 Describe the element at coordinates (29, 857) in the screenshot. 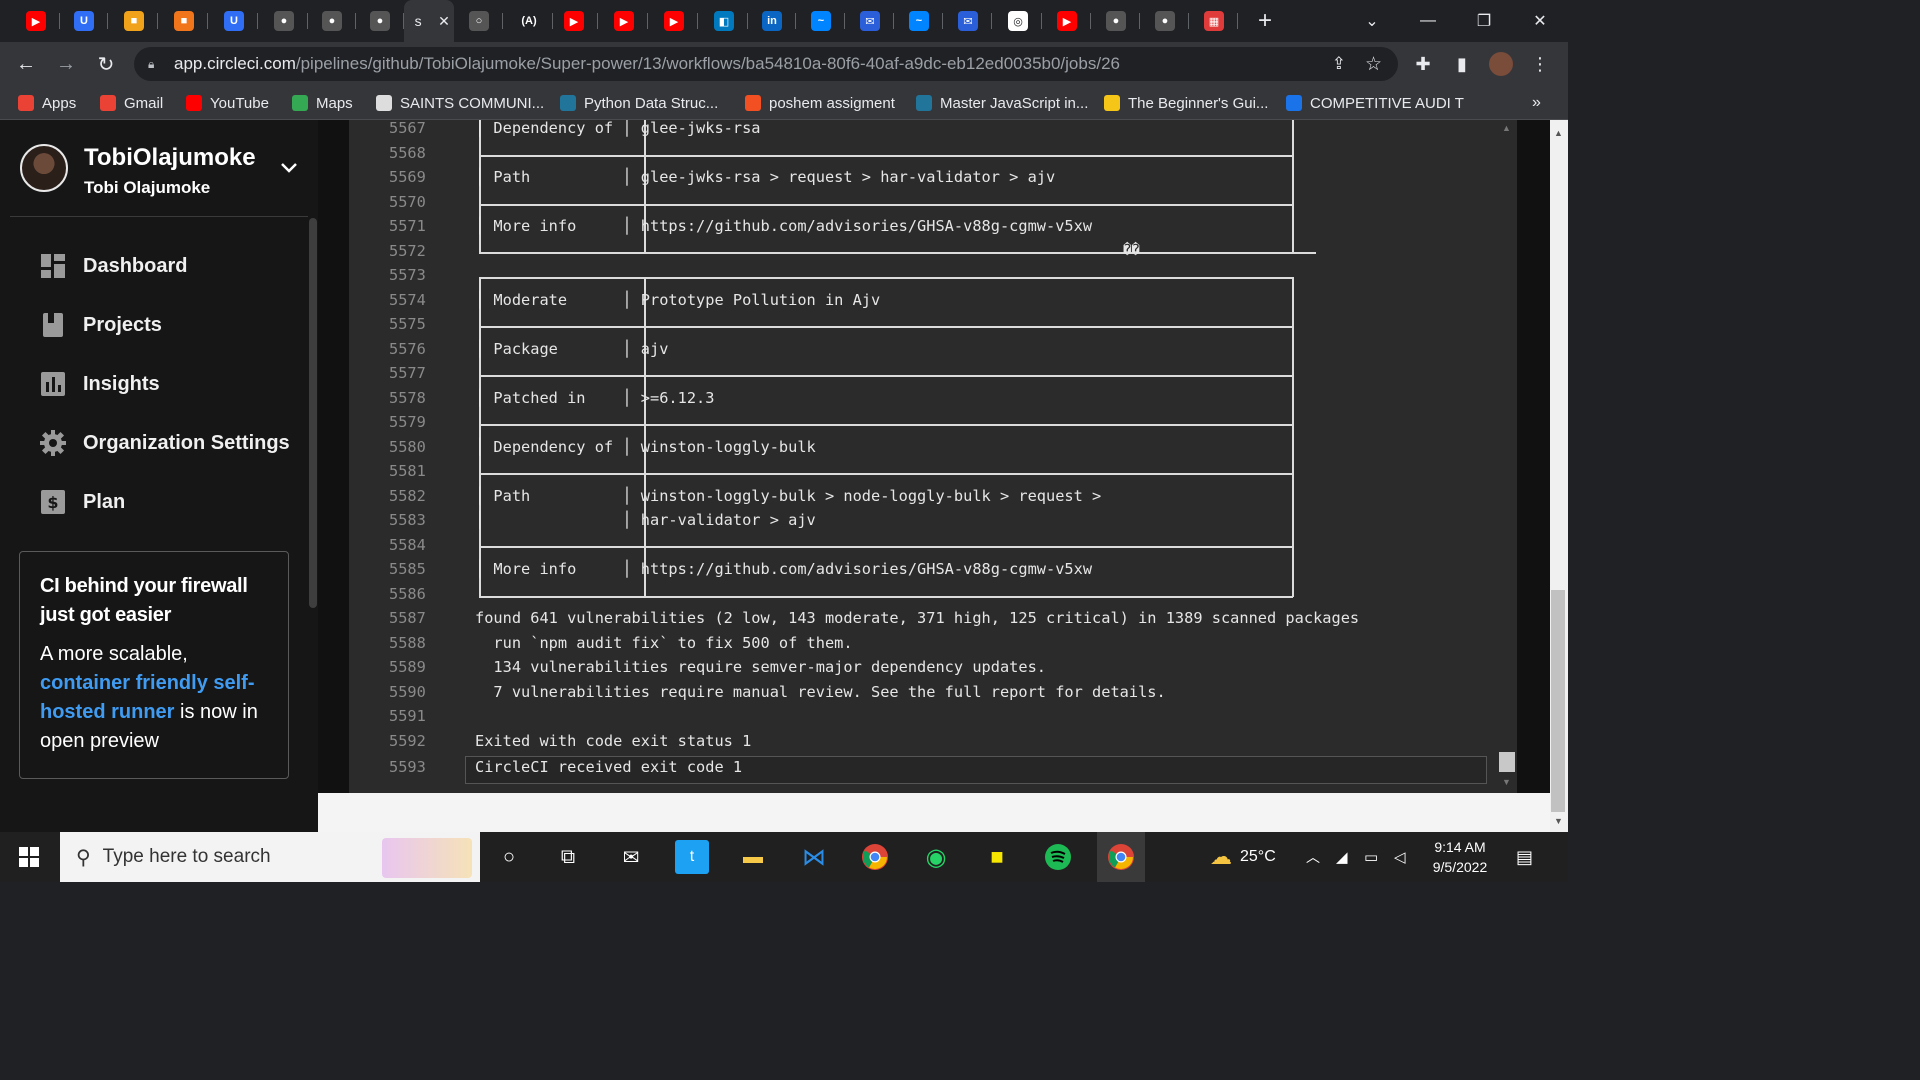

I see `windows-start-icon` at that location.